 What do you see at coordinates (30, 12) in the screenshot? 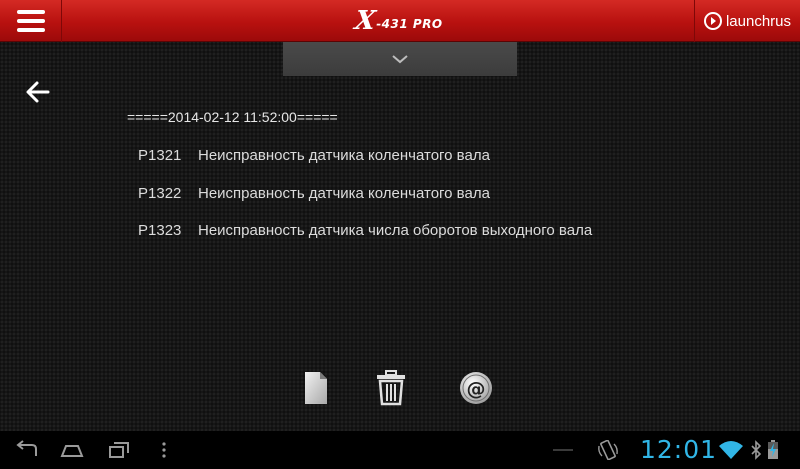
I see `menu-icon` at bounding box center [30, 12].